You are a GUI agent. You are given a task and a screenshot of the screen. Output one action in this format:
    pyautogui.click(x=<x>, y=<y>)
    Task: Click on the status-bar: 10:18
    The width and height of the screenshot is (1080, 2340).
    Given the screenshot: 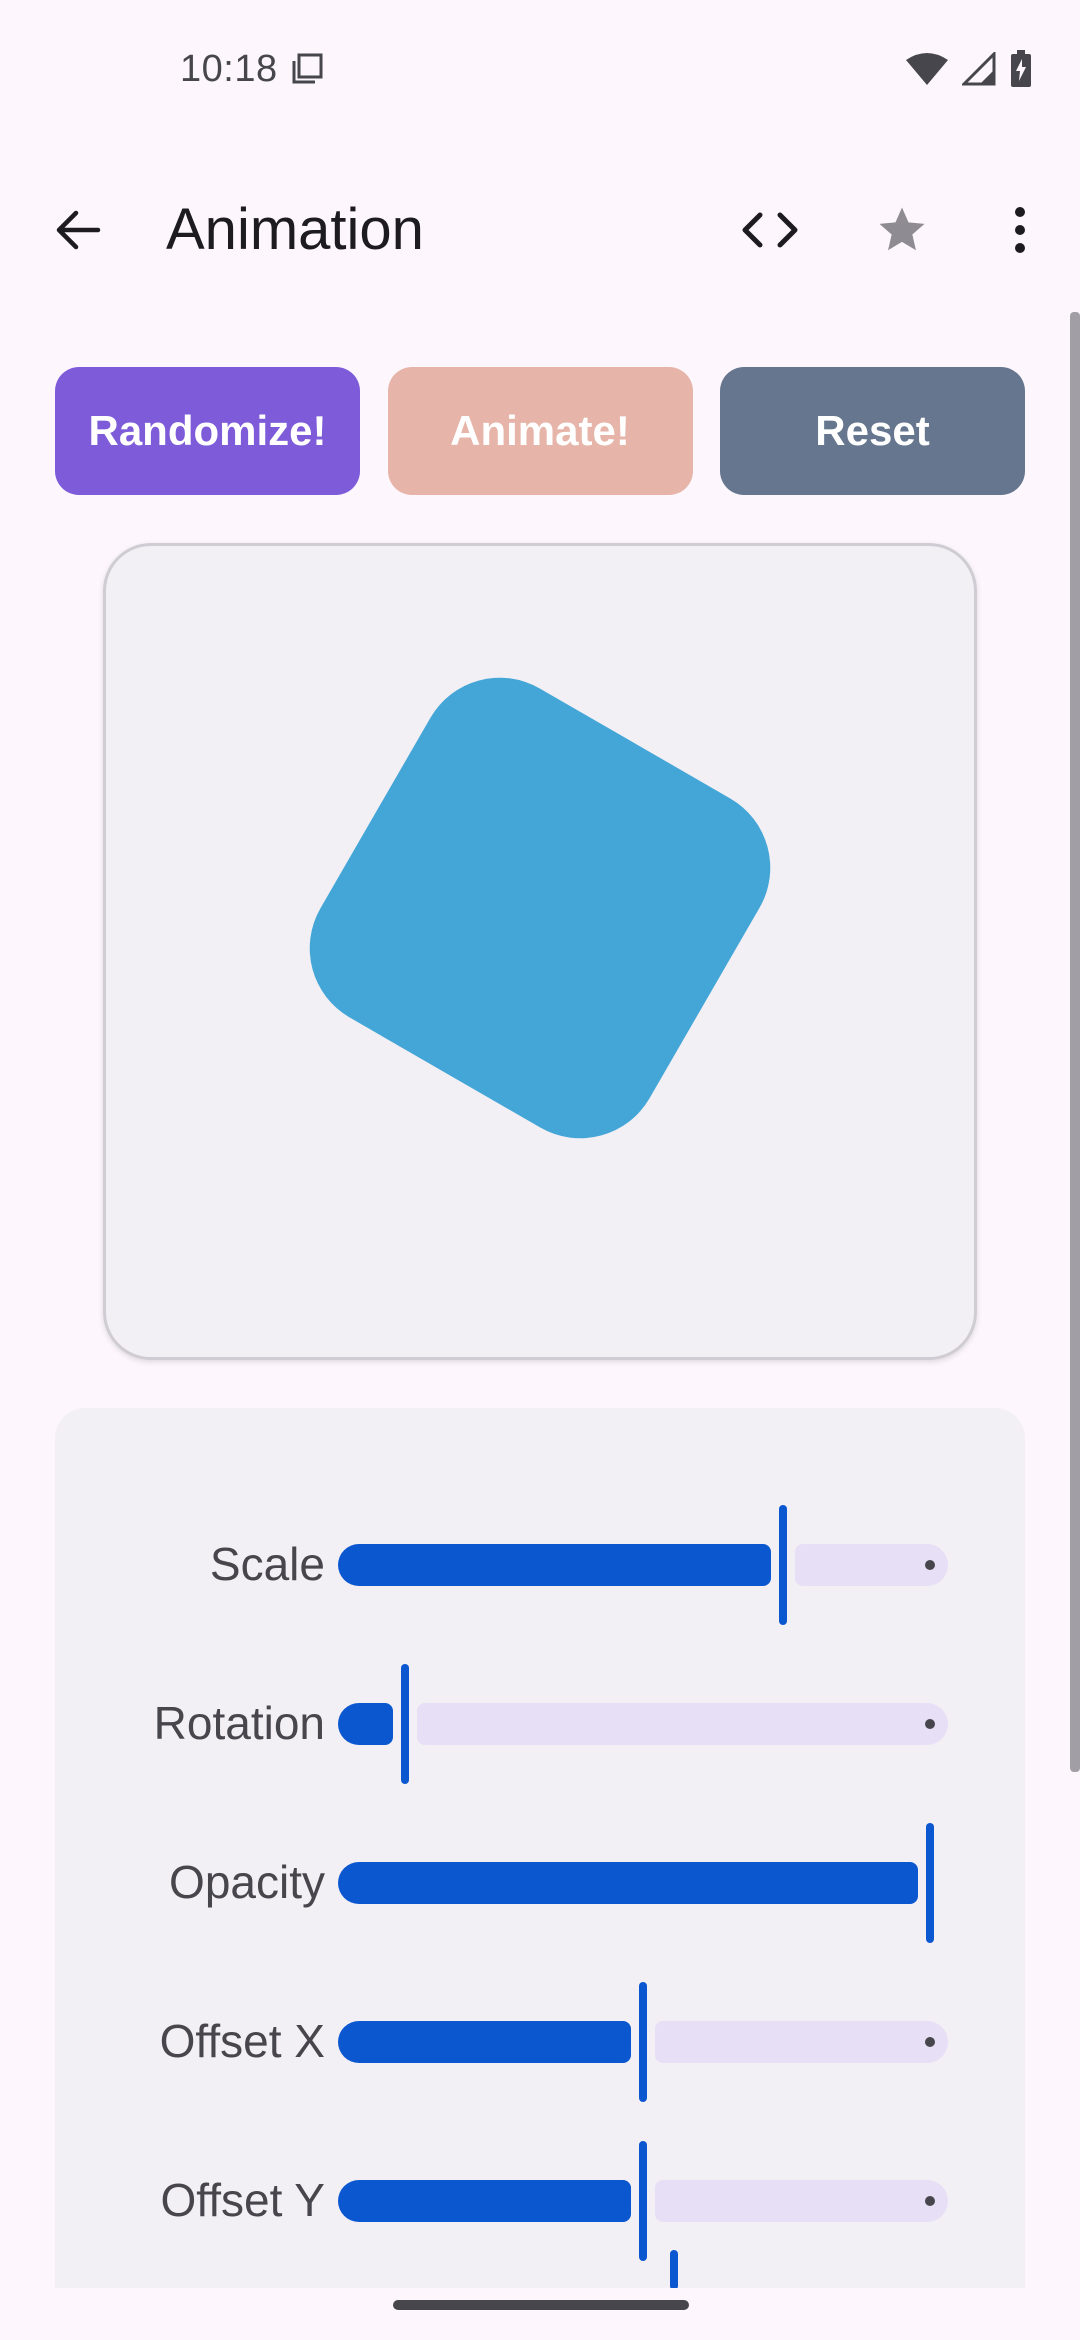 What is the action you would take?
    pyautogui.click(x=540, y=70)
    